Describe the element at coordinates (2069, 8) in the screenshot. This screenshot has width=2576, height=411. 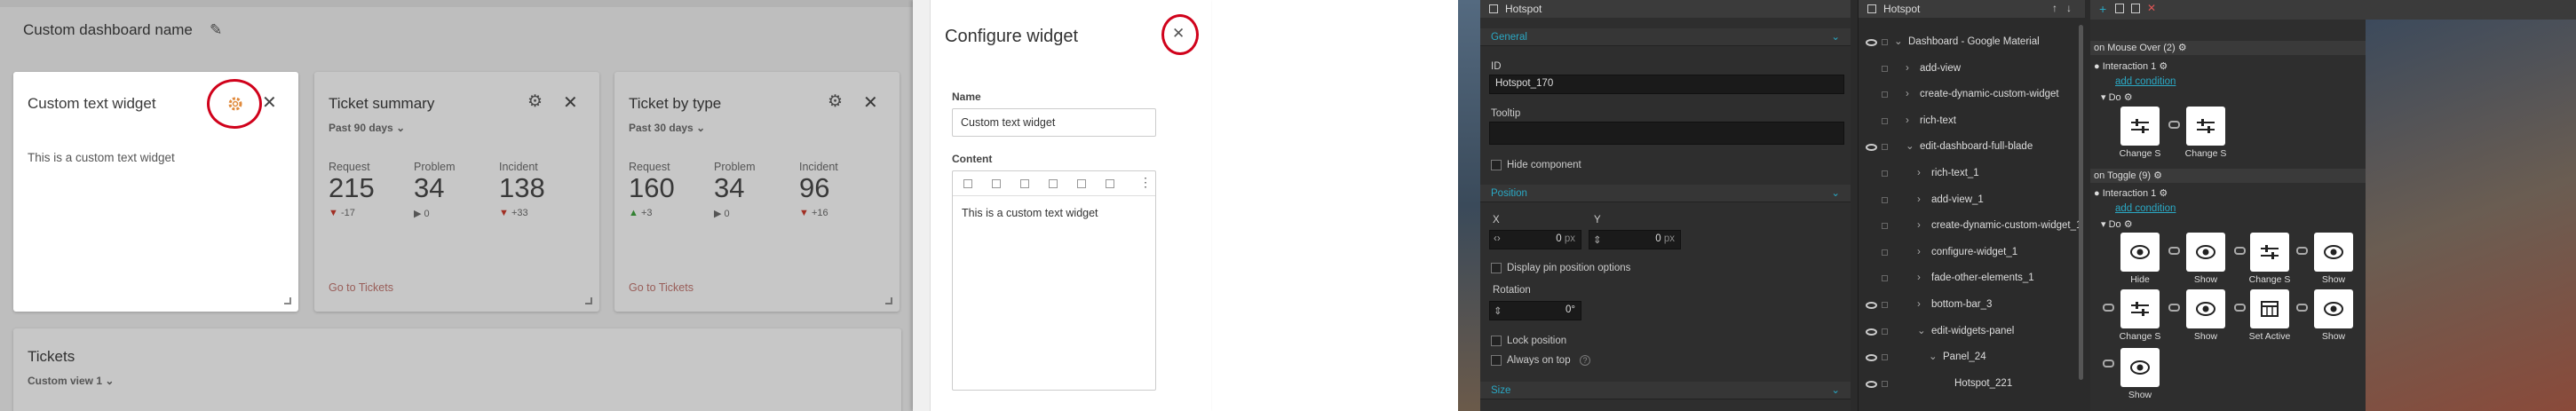
I see `arrow-down-icon: ↓` at that location.